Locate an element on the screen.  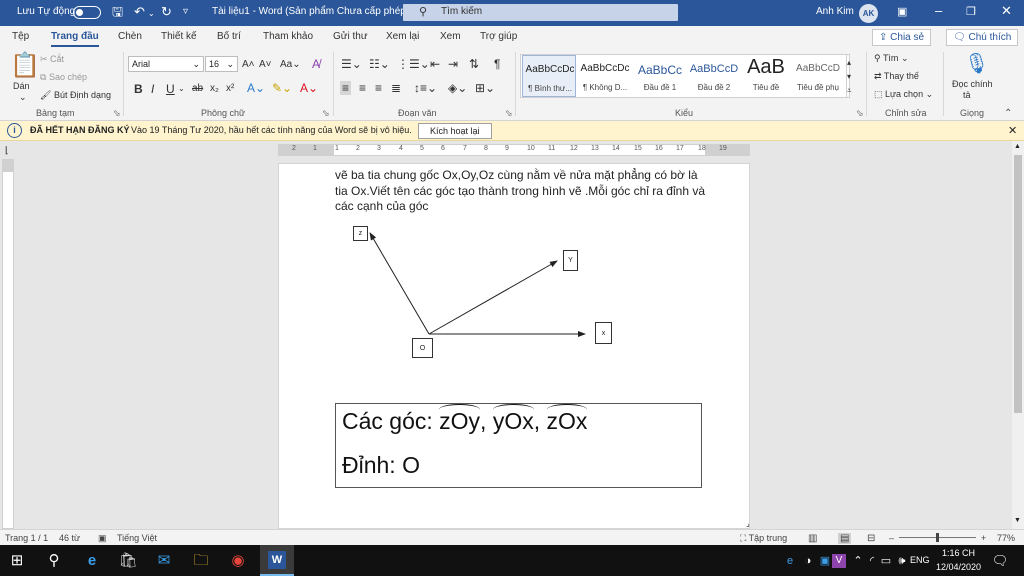
proofing-icon: ▣ is located at coordinates (102, 538).